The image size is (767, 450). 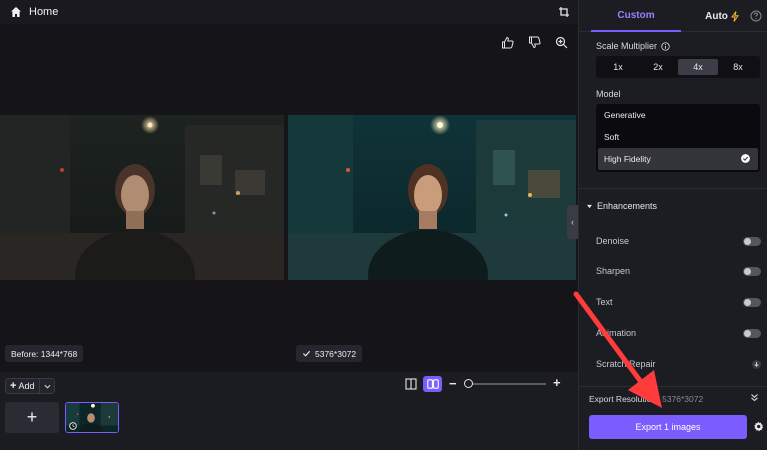 What do you see at coordinates (468, 383) in the screenshot?
I see `zoom-slider-handle` at bounding box center [468, 383].